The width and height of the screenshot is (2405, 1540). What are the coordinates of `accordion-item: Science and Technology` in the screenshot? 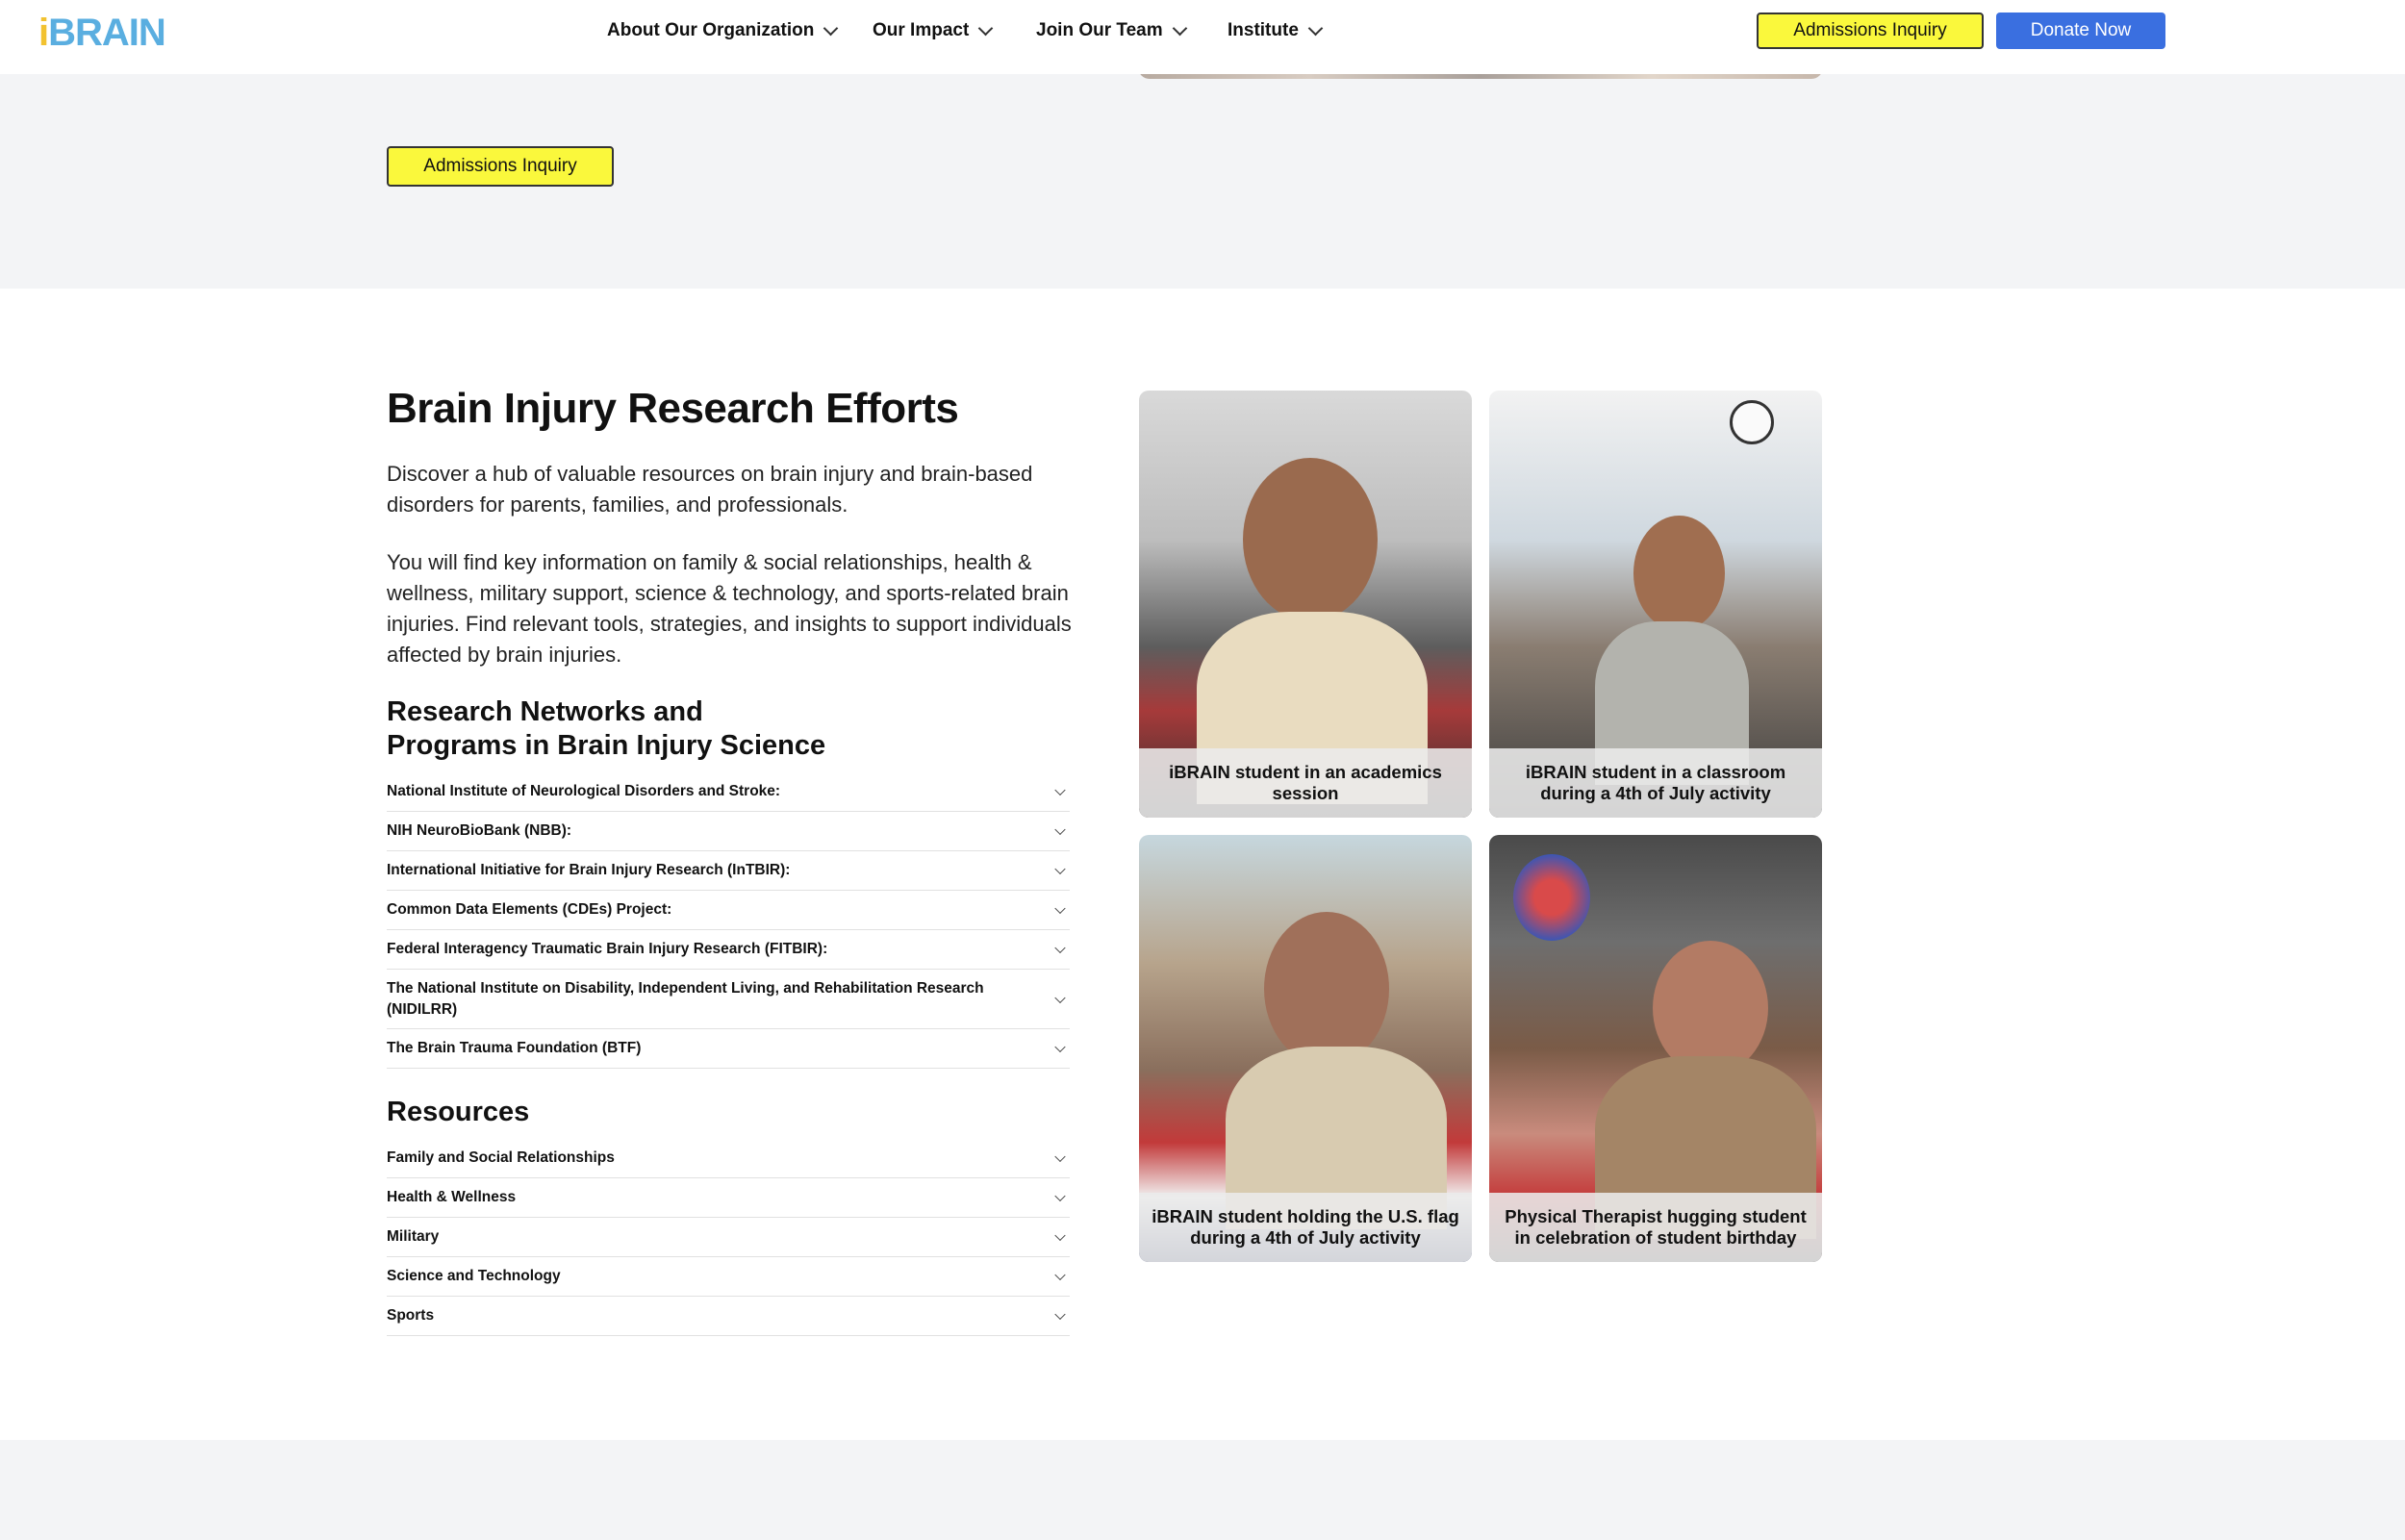 It's located at (728, 1277).